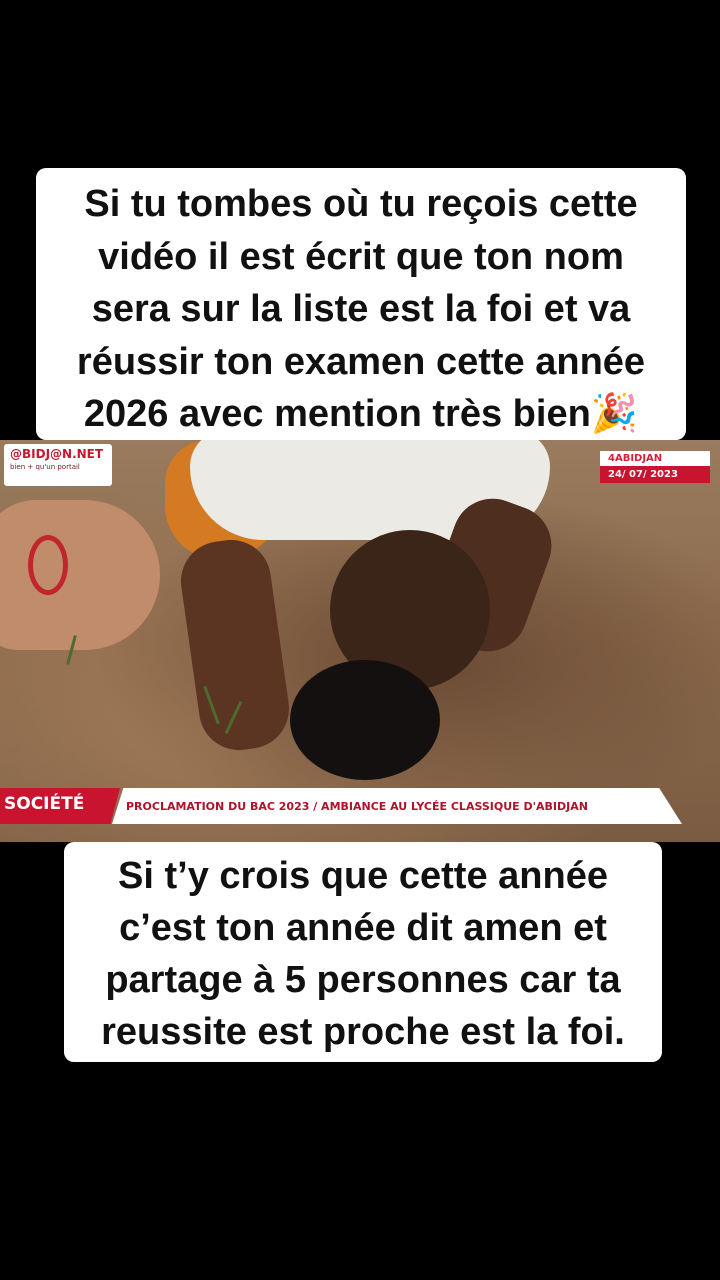  I want to click on caption-line: partage à 5 personnes car ta, so click(363, 980).